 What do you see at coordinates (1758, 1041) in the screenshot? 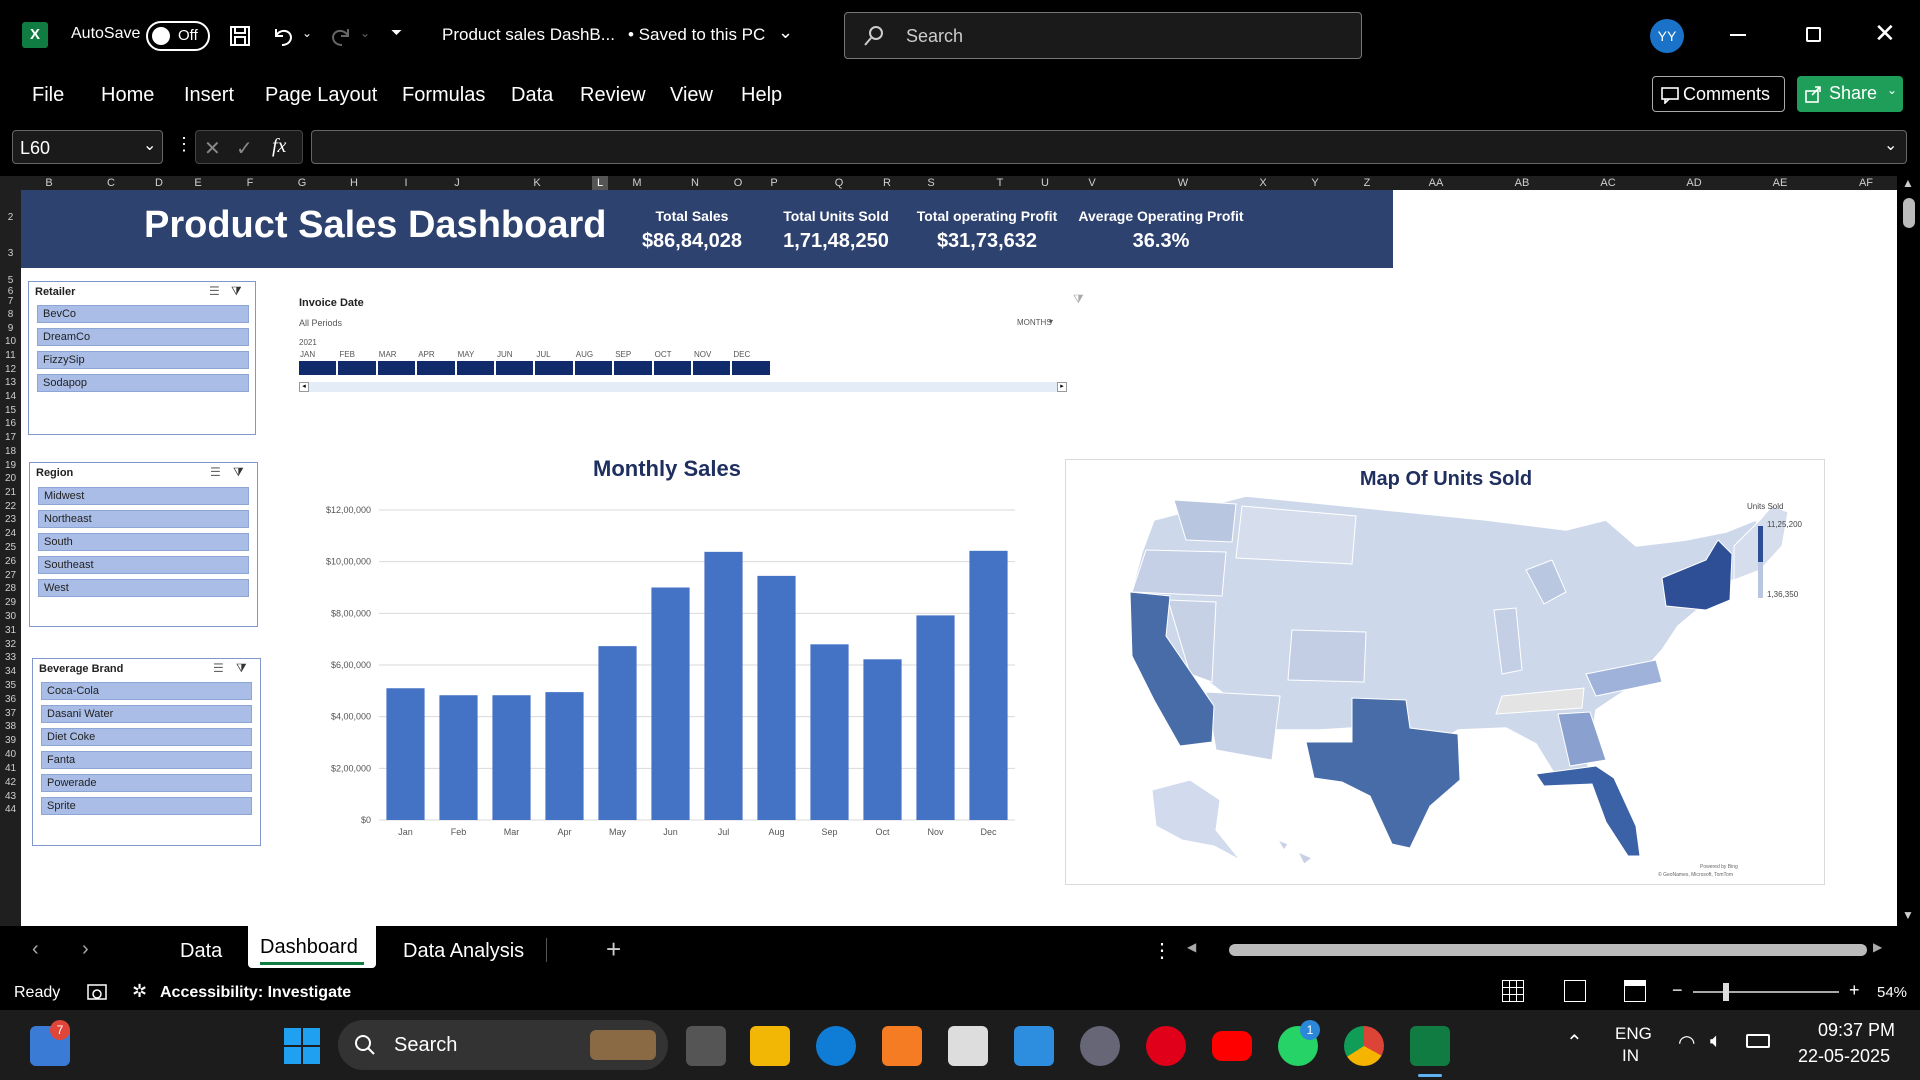
I see `battery-icon` at bounding box center [1758, 1041].